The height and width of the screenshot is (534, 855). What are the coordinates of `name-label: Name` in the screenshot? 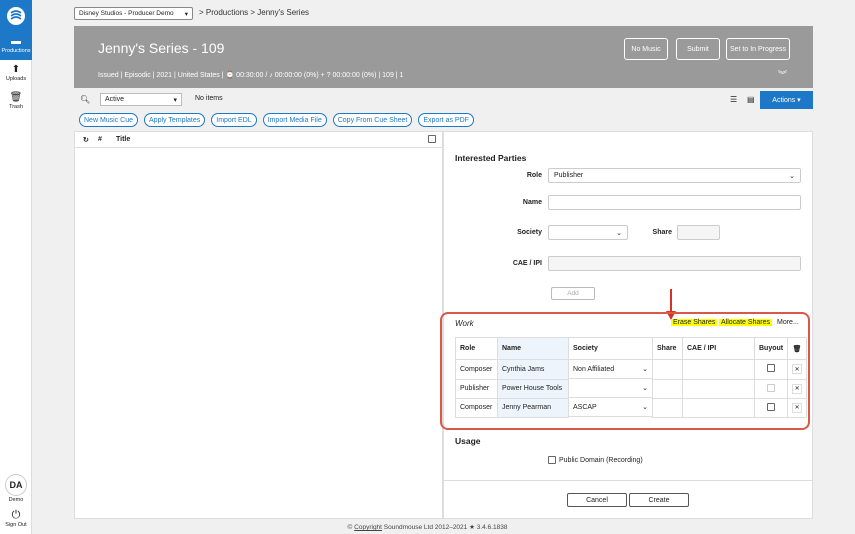 It's located at (532, 202).